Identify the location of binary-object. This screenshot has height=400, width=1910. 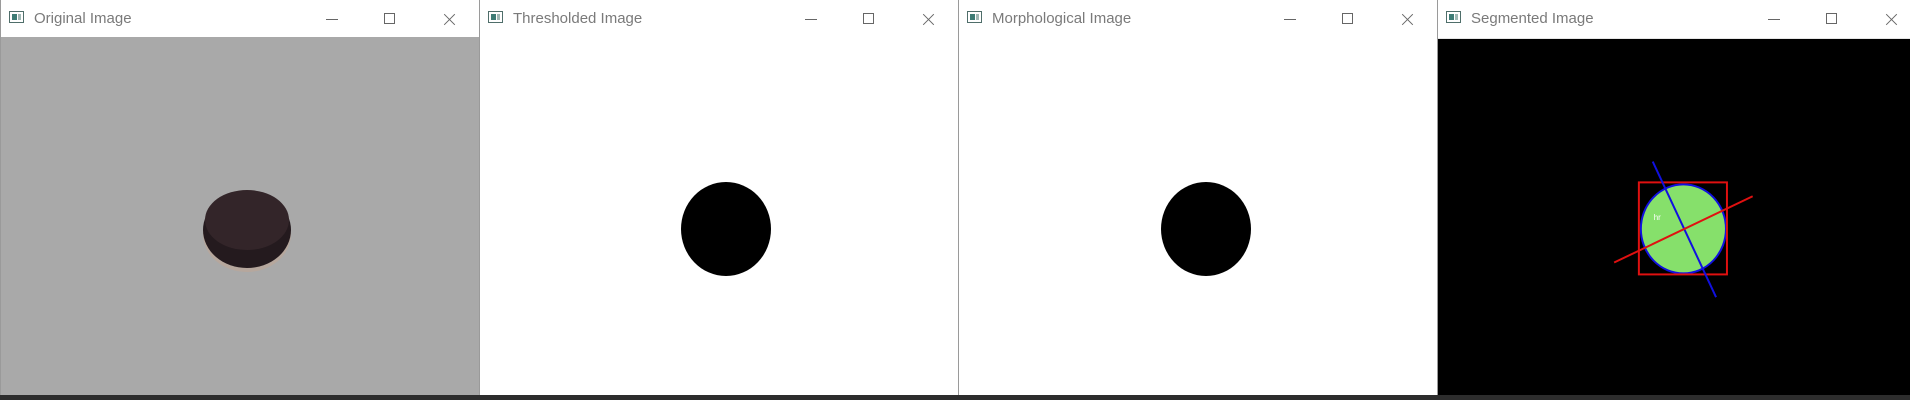
(726, 229).